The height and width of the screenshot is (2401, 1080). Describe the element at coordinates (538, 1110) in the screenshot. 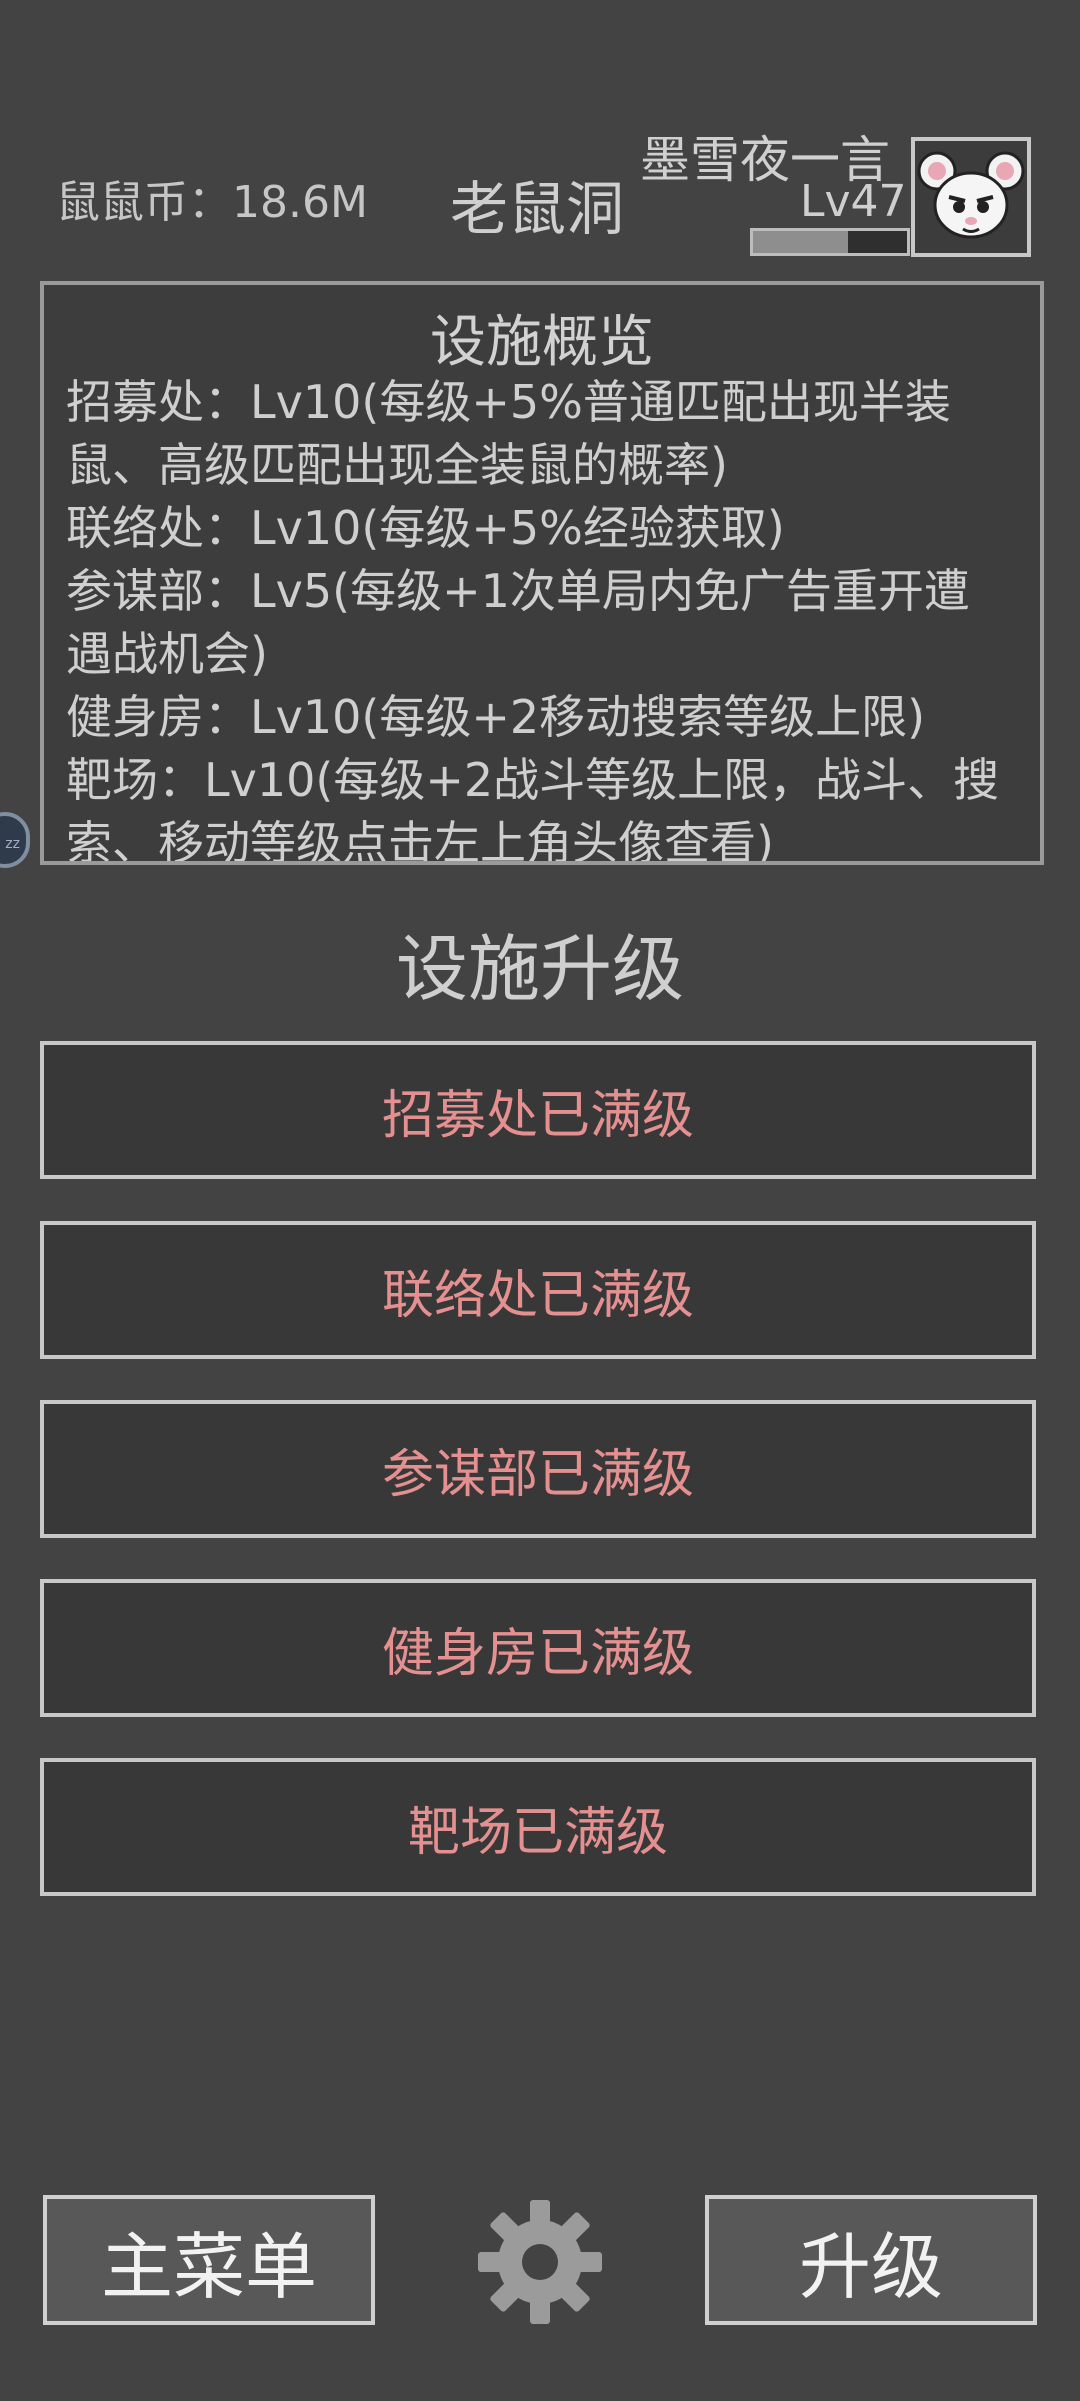

I see `recruit-upgrade-button: 招募处已满级` at that location.